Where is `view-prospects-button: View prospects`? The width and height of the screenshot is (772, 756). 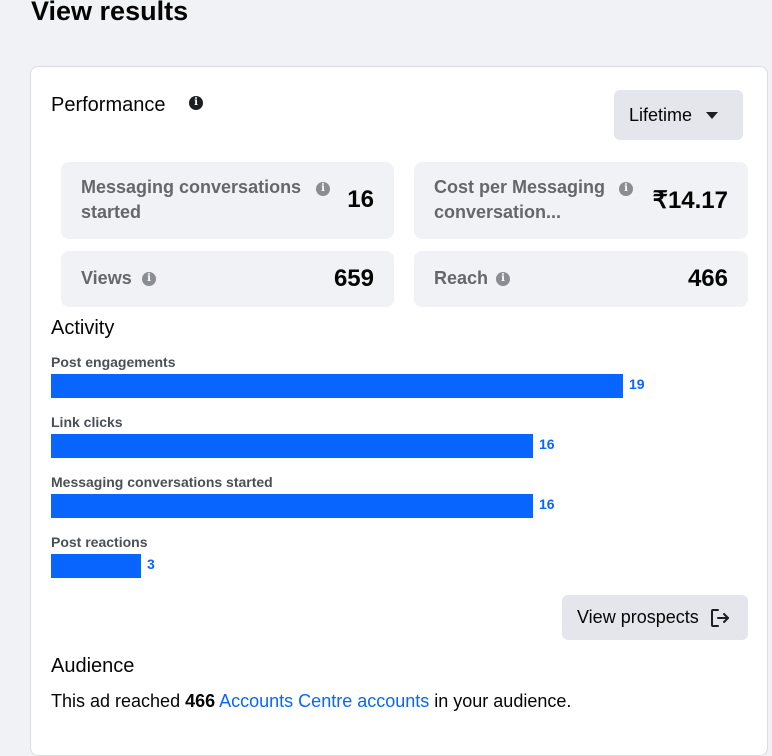
view-prospects-button: View prospects is located at coordinates (655, 617).